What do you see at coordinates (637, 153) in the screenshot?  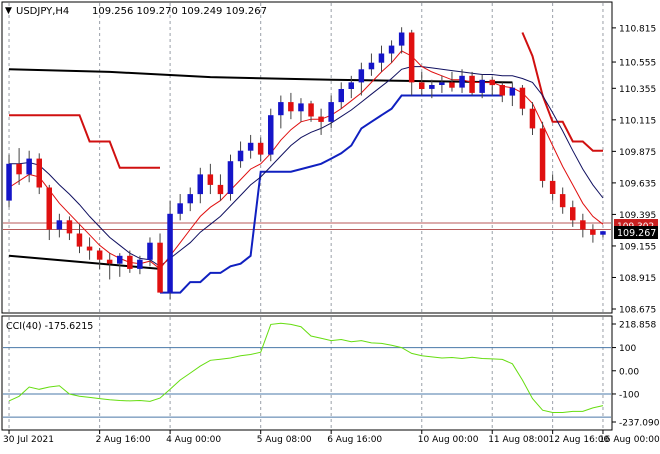 I see `price-tick-label: 109.875` at bounding box center [637, 153].